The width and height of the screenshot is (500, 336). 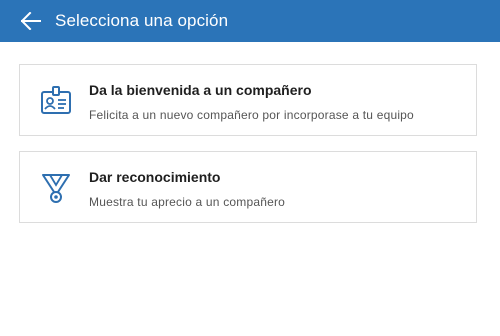 I want to click on option-title: Dar reconocimiento, so click(x=155, y=177).